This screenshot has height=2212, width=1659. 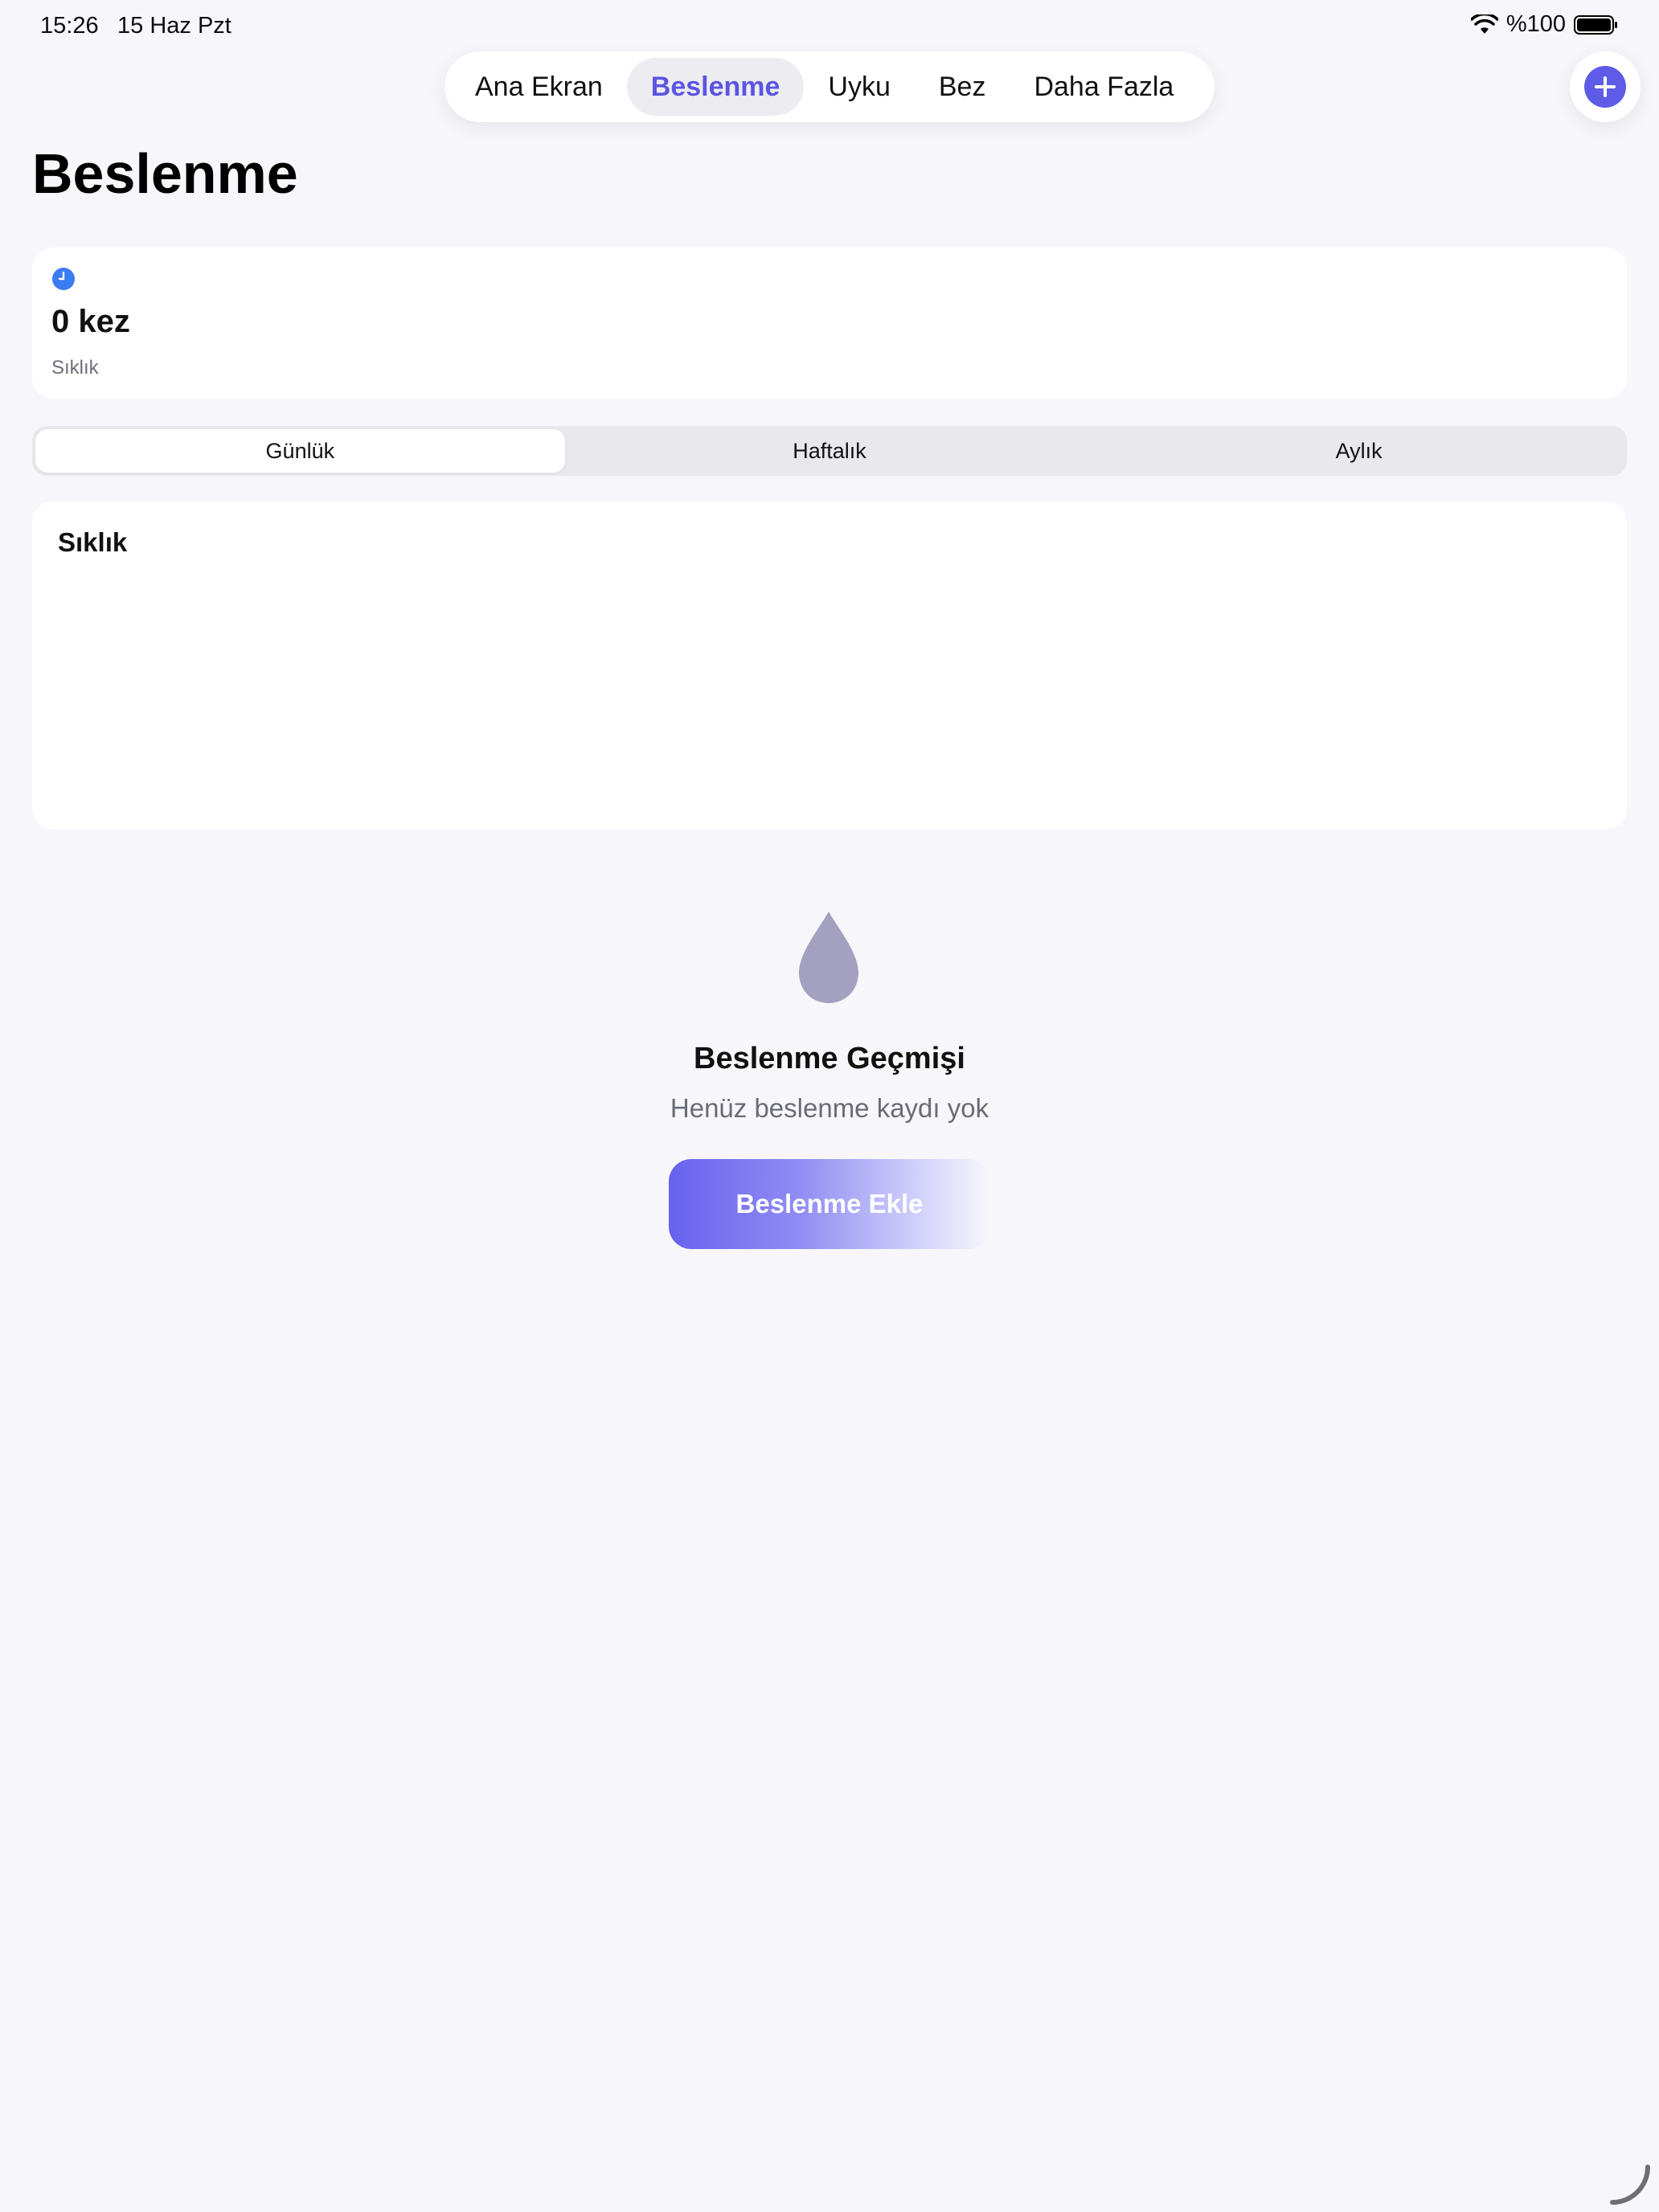 I want to click on status-right: %100, so click(x=1544, y=24).